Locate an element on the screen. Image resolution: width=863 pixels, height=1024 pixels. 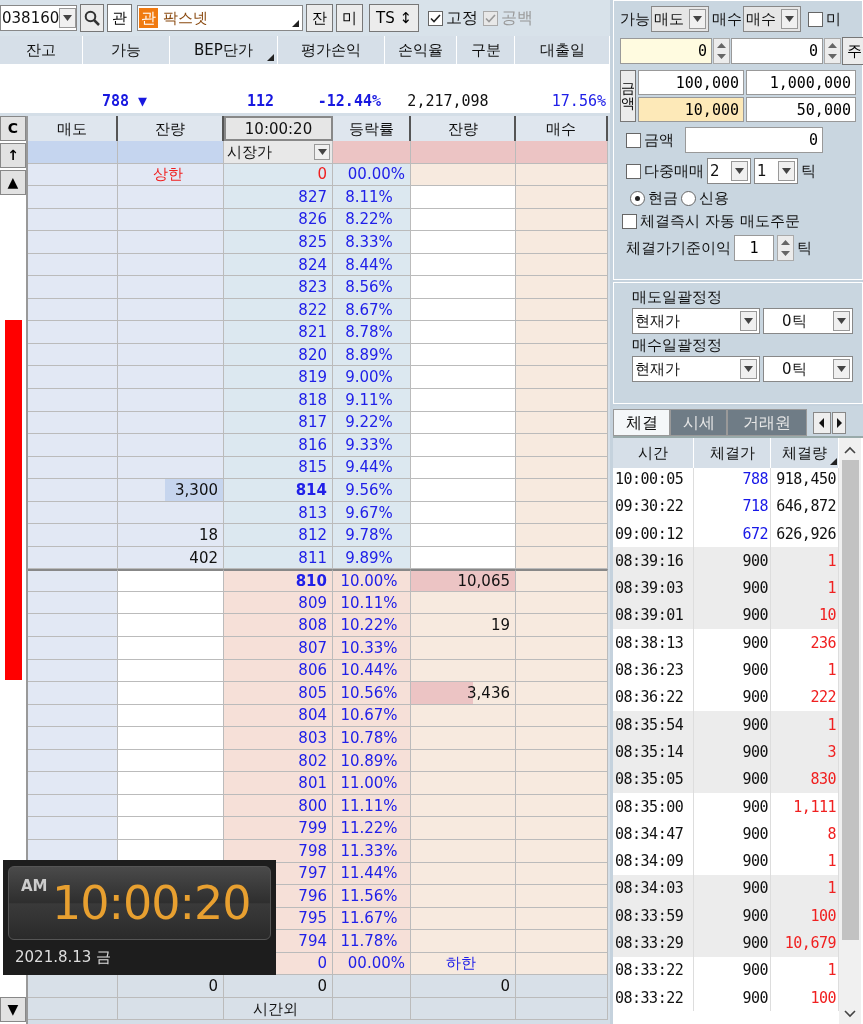
side-button: ▲ is located at coordinates (13, 182).